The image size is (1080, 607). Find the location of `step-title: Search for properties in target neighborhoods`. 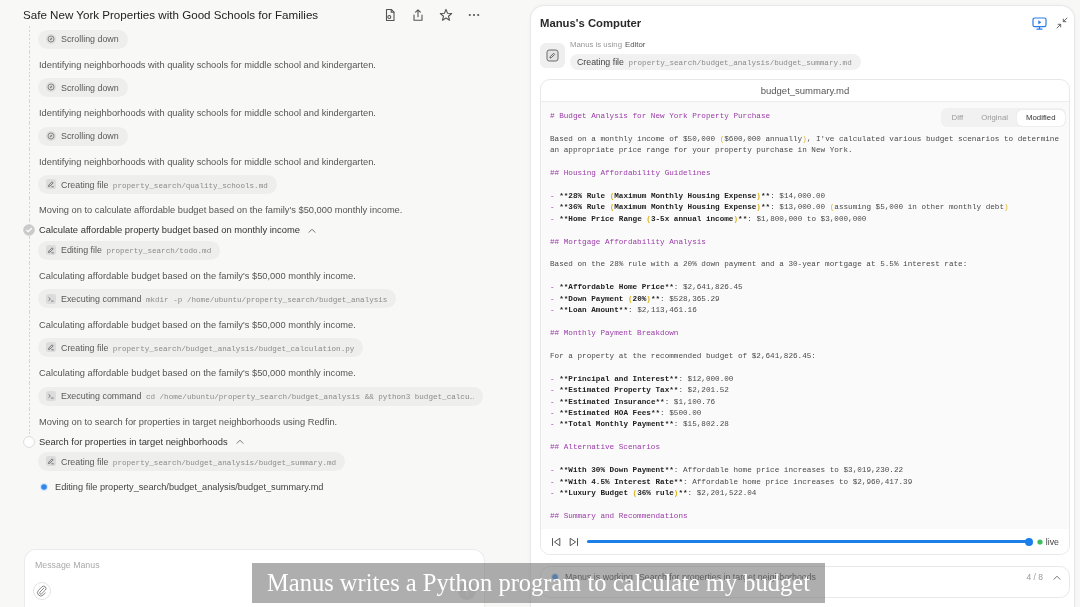

step-title: Search for properties in target neighborhoods is located at coordinates (133, 441).